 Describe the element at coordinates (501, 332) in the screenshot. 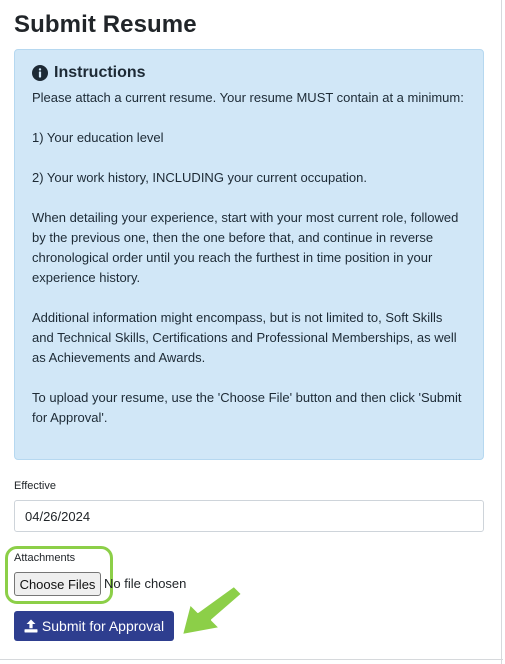

I see `page-right-border` at that location.